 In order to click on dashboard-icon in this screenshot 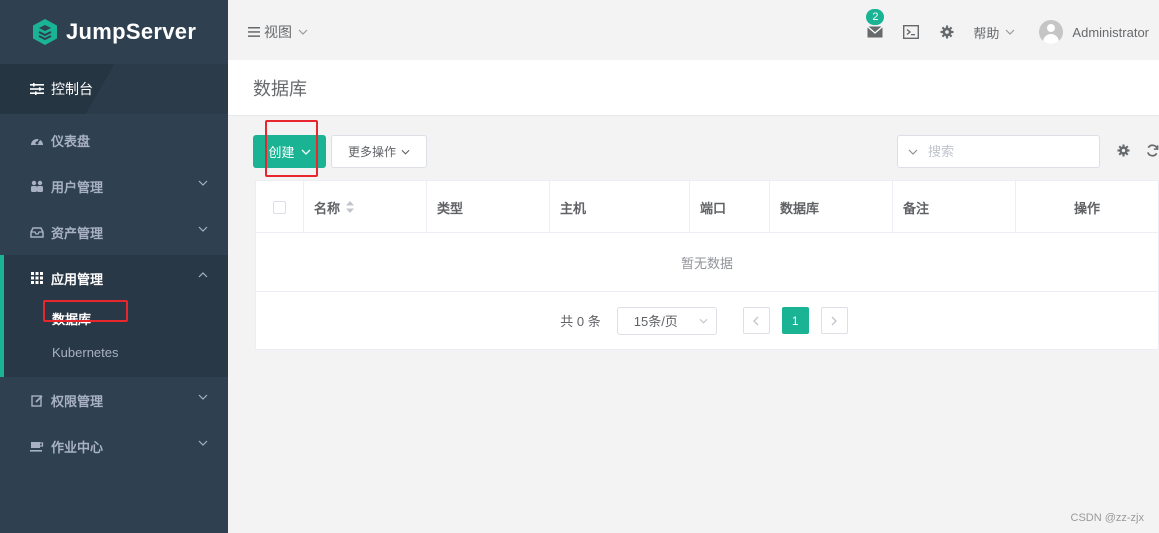, I will do `click(37, 140)`.